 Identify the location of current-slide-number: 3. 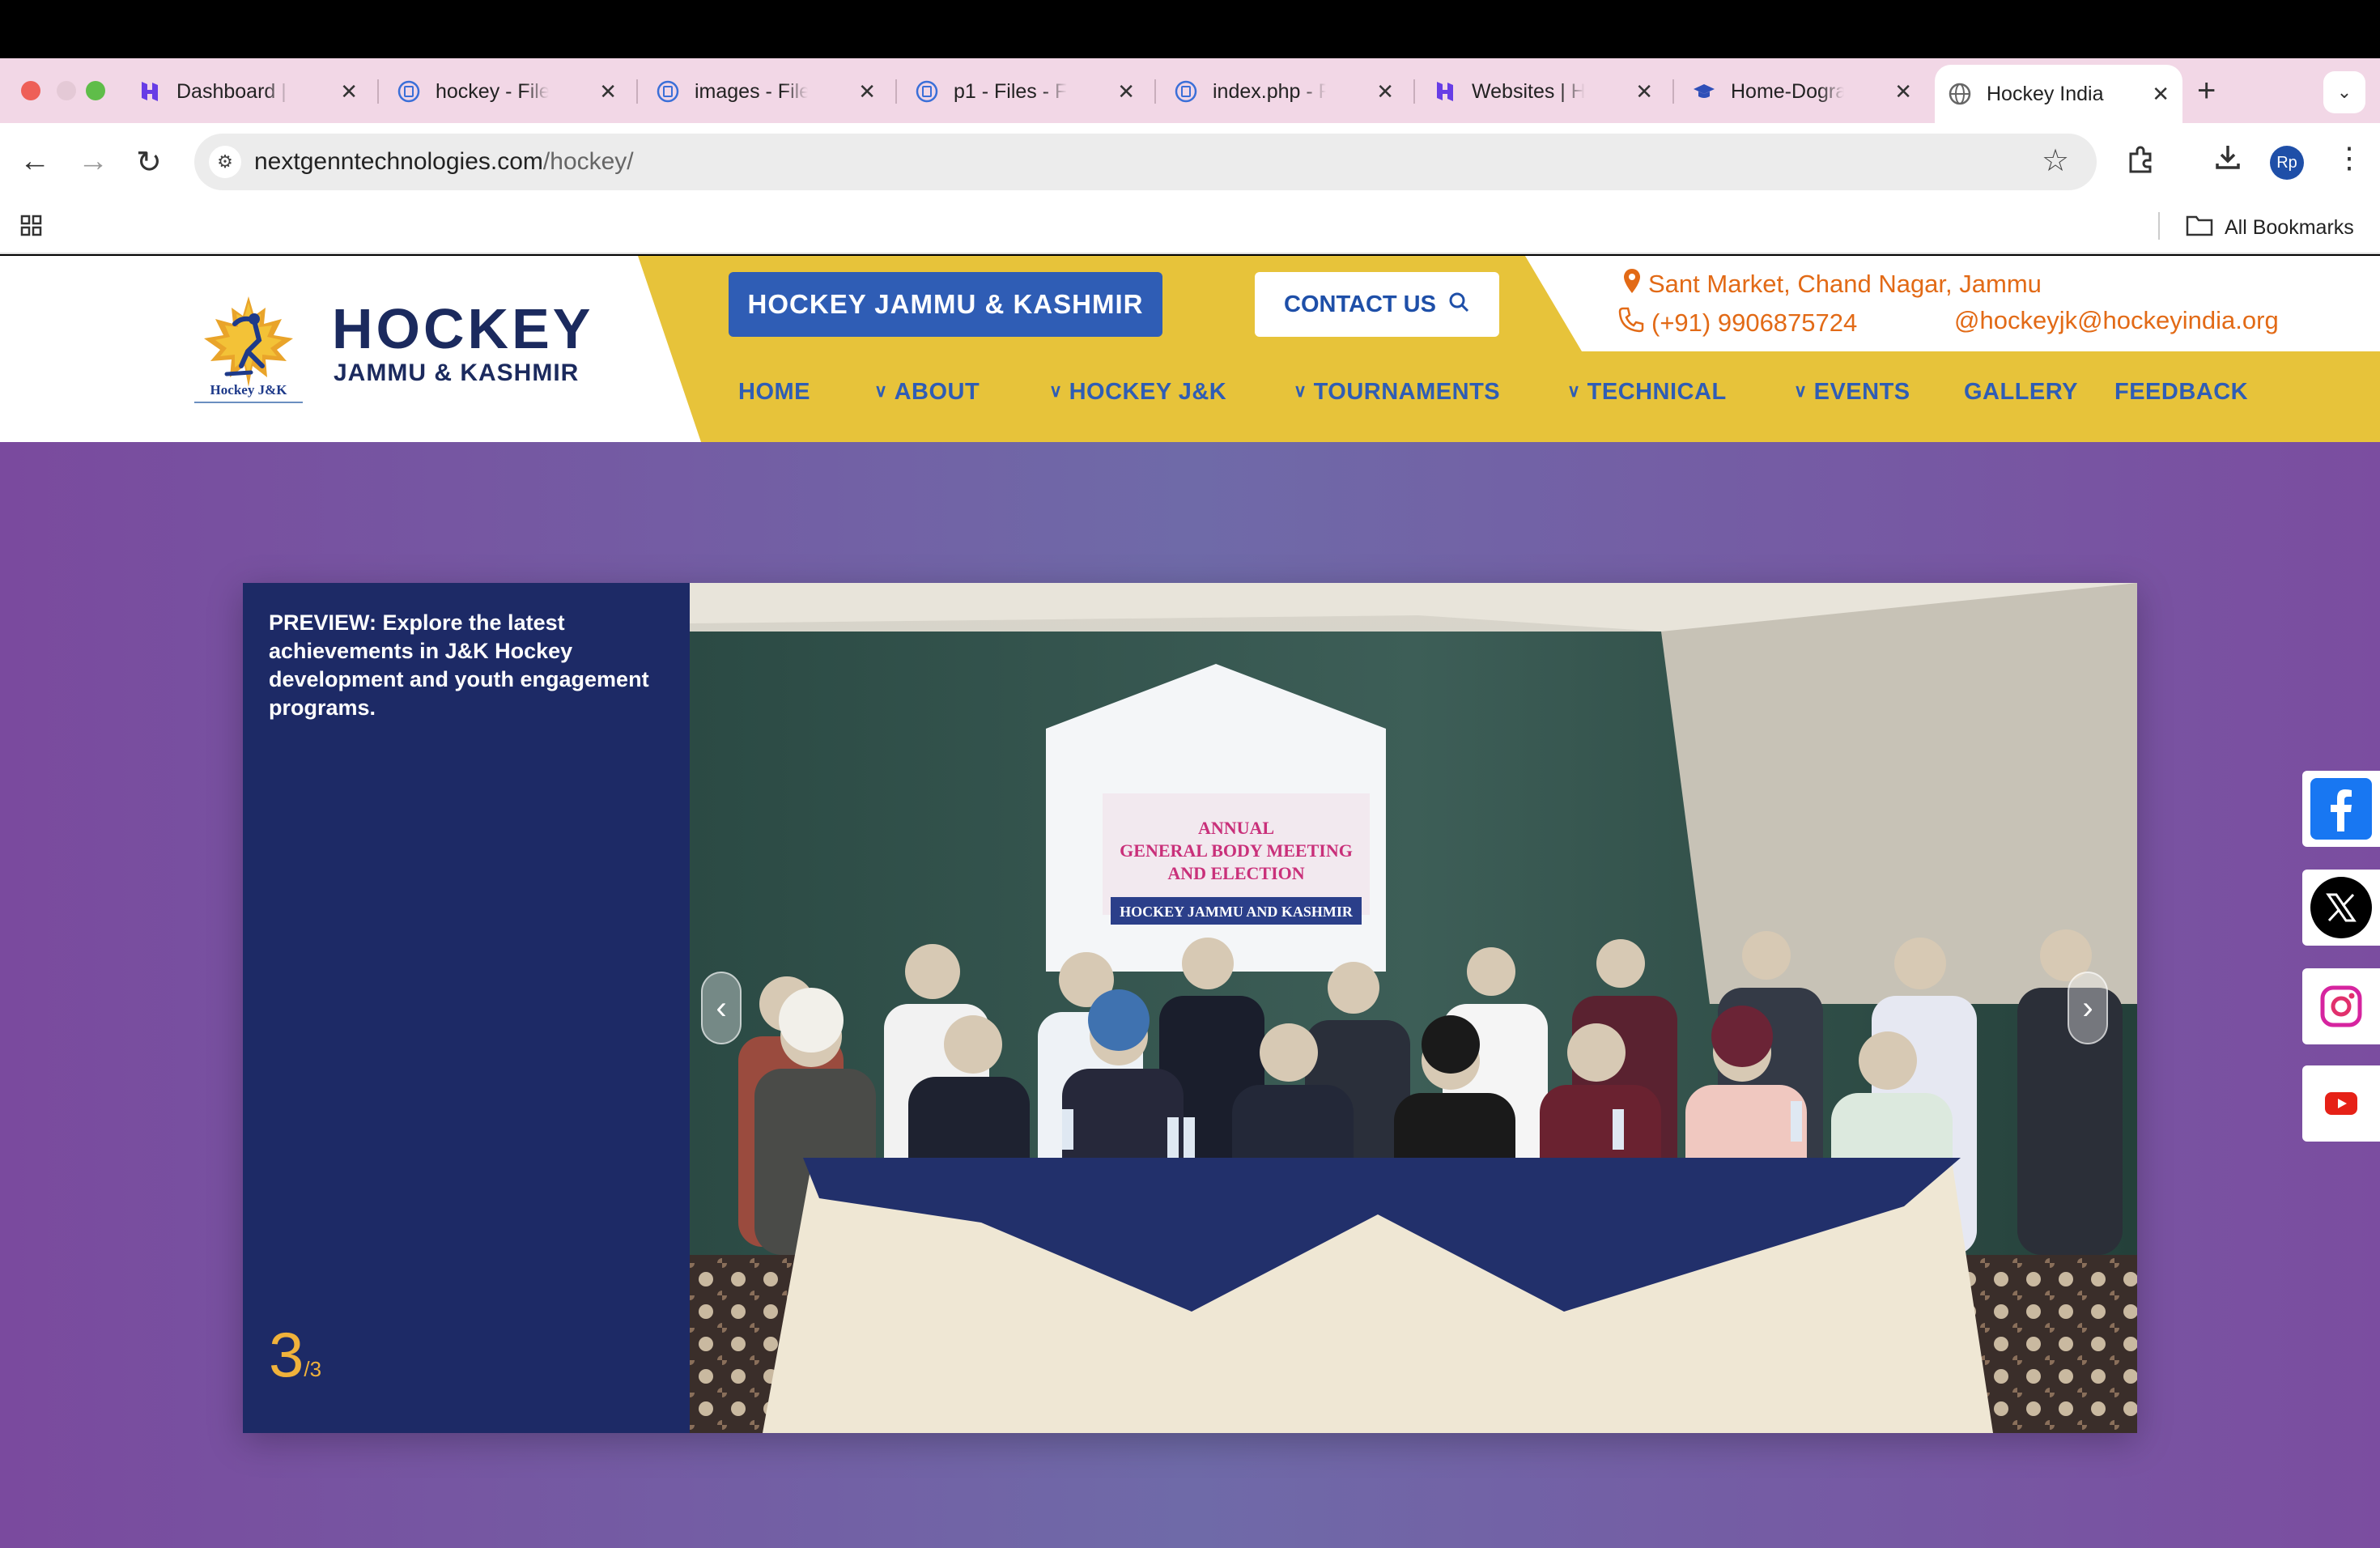
(286, 1354).